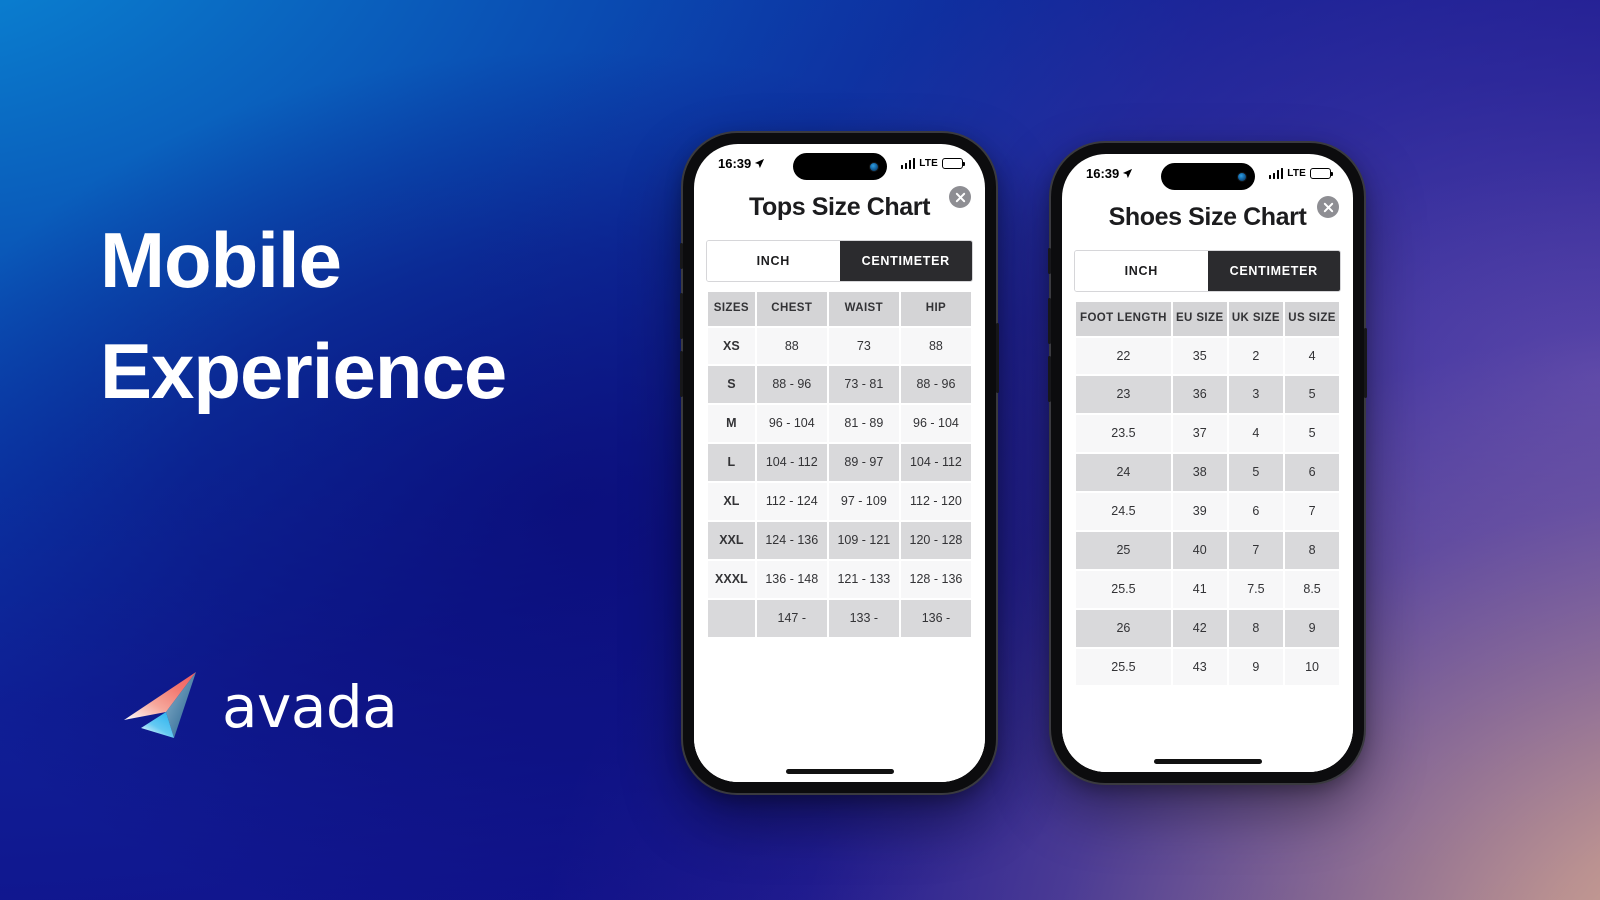 This screenshot has height=900, width=1600. What do you see at coordinates (1207, 755) in the screenshot?
I see `sheet-bottom-mask` at bounding box center [1207, 755].